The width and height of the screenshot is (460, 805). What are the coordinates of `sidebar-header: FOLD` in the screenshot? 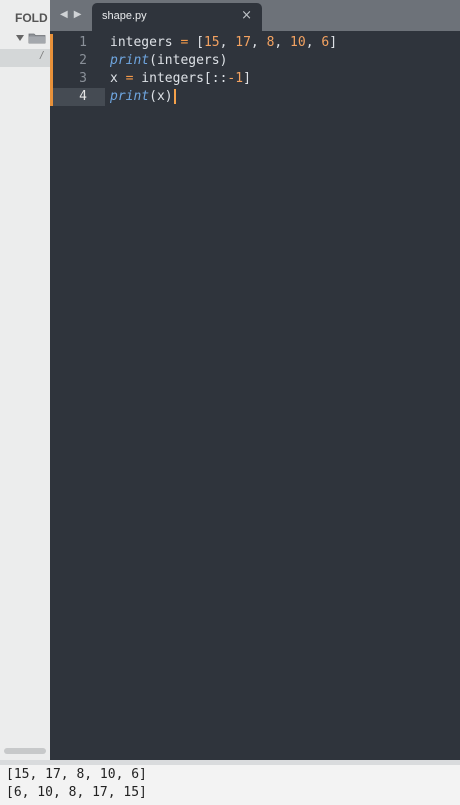 It's located at (31, 18).